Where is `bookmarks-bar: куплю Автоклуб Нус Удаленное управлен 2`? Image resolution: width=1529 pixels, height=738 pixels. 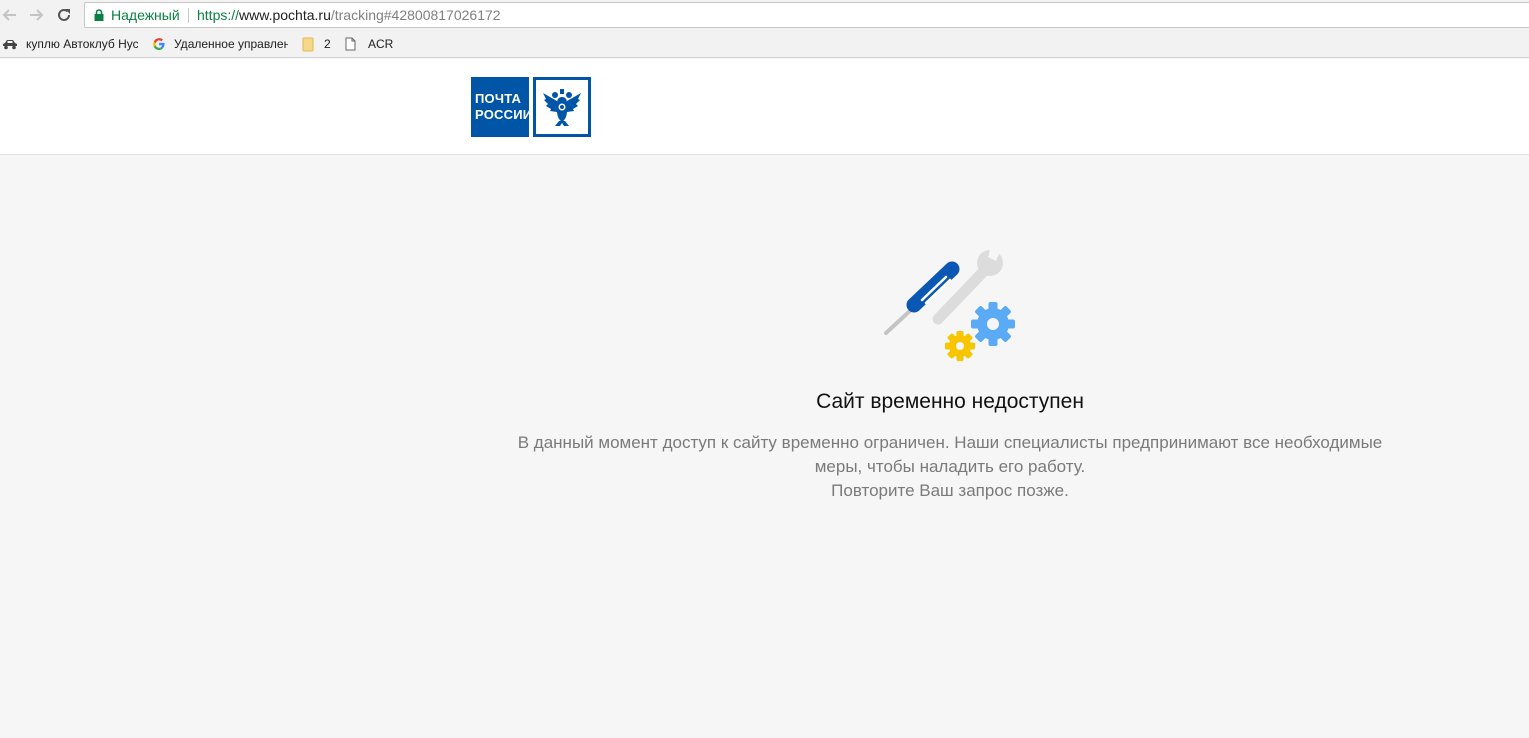 bookmarks-bar: куплю Автоклуб Нус Удаленное управлен 2 is located at coordinates (764, 44).